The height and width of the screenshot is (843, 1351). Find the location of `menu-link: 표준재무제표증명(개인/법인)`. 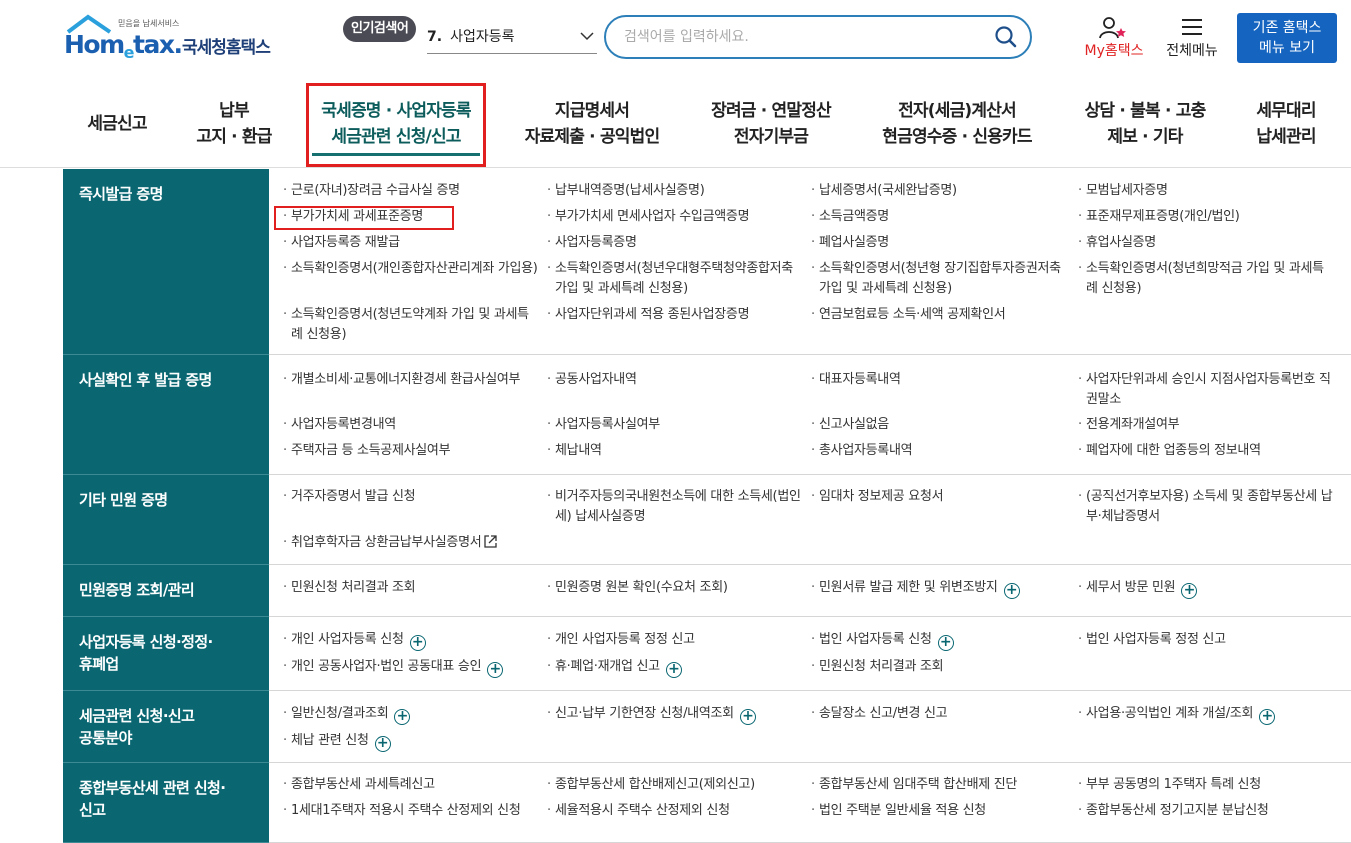

menu-link: 표준재무제표증명(개인/법인) is located at coordinates (1206, 217).